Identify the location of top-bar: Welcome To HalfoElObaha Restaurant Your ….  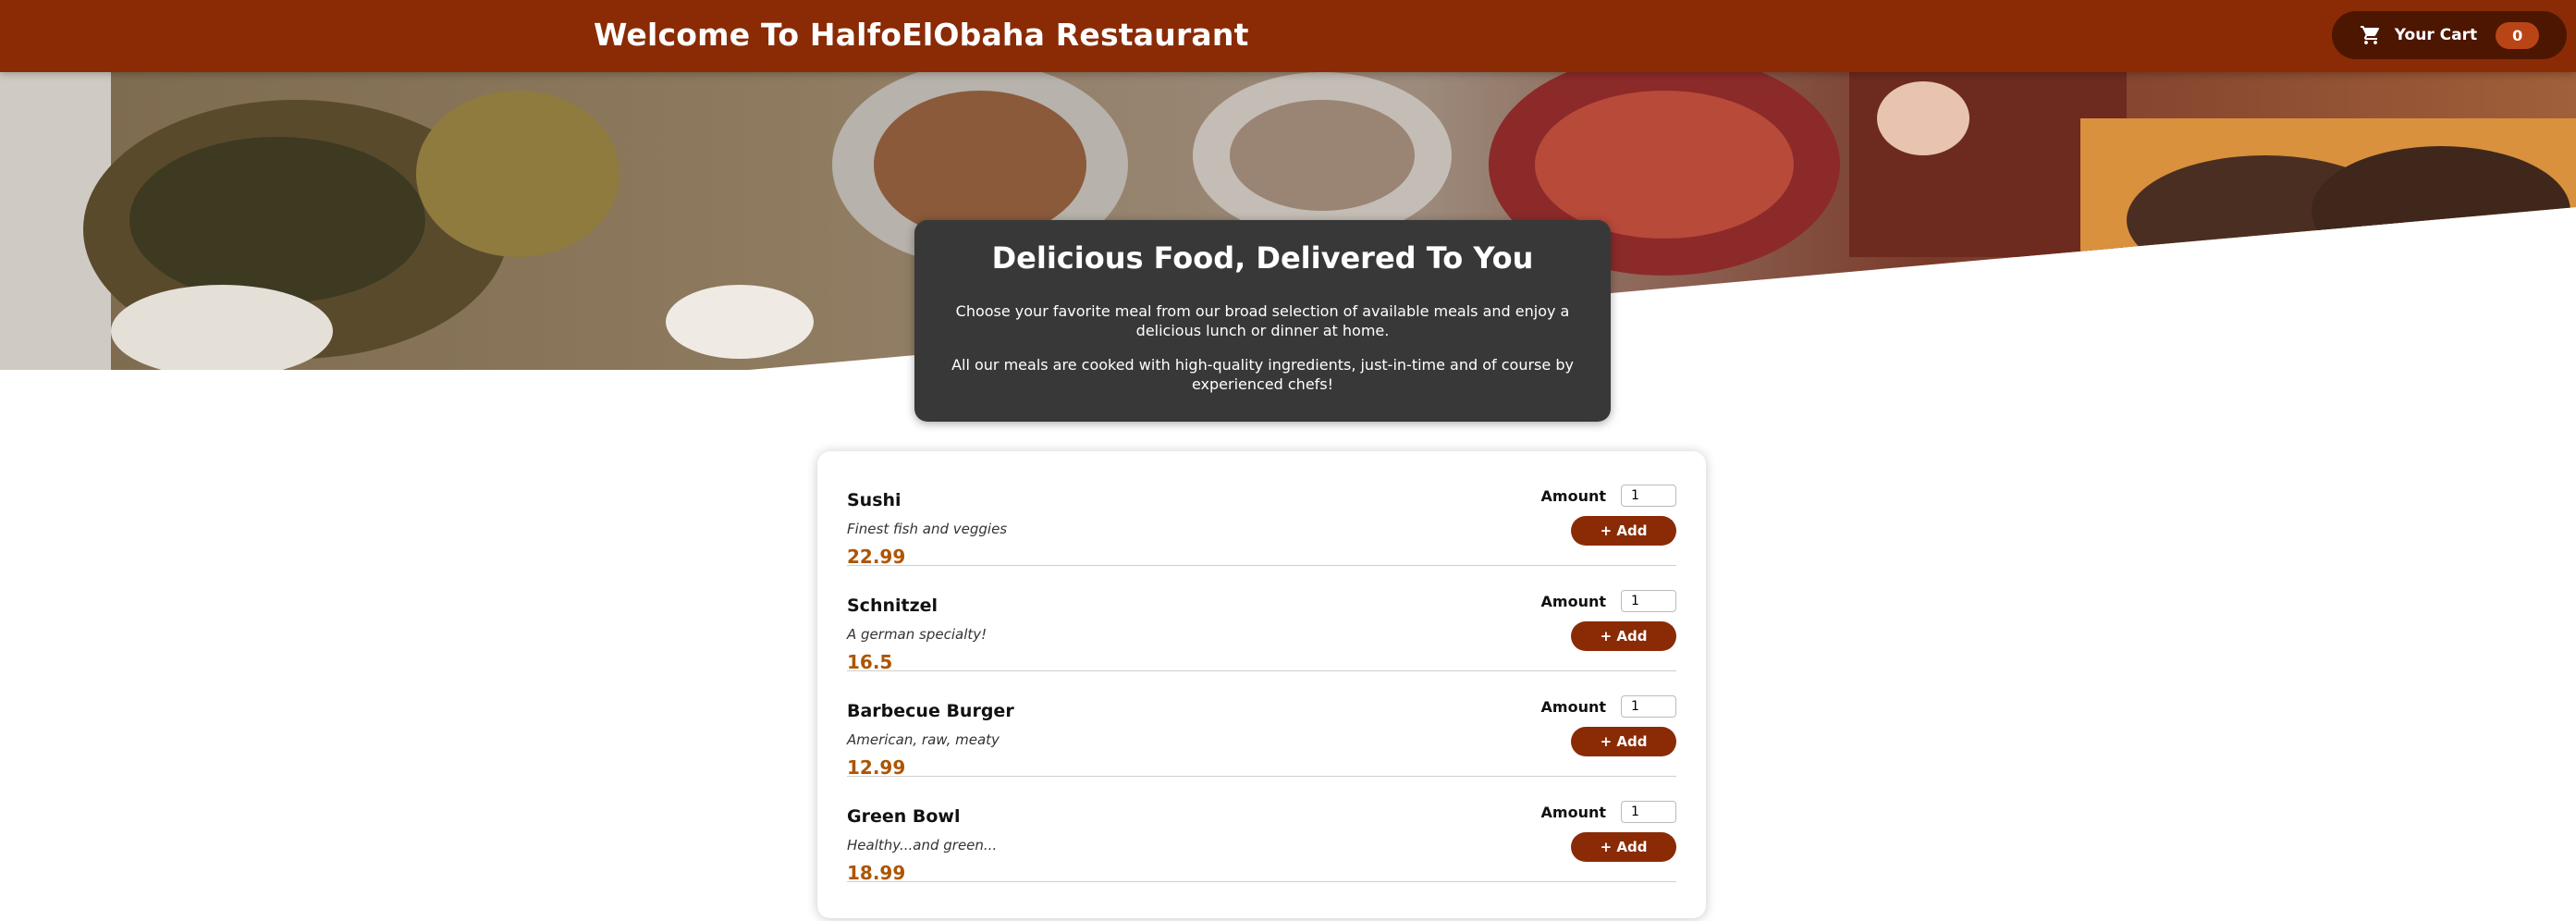
(1288, 36).